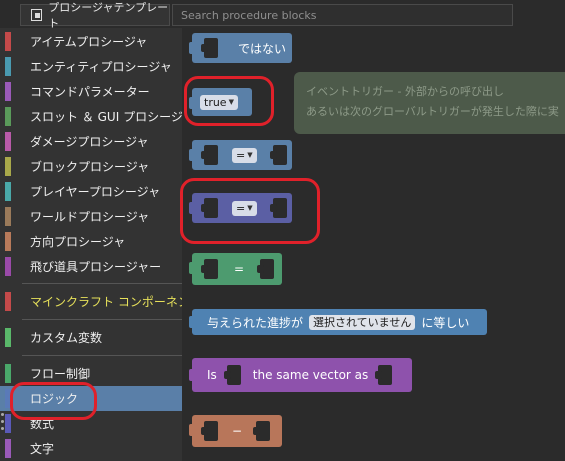  Describe the element at coordinates (108, 15) in the screenshot. I see `procedure-template-label: プロシージャテンプレート` at that location.